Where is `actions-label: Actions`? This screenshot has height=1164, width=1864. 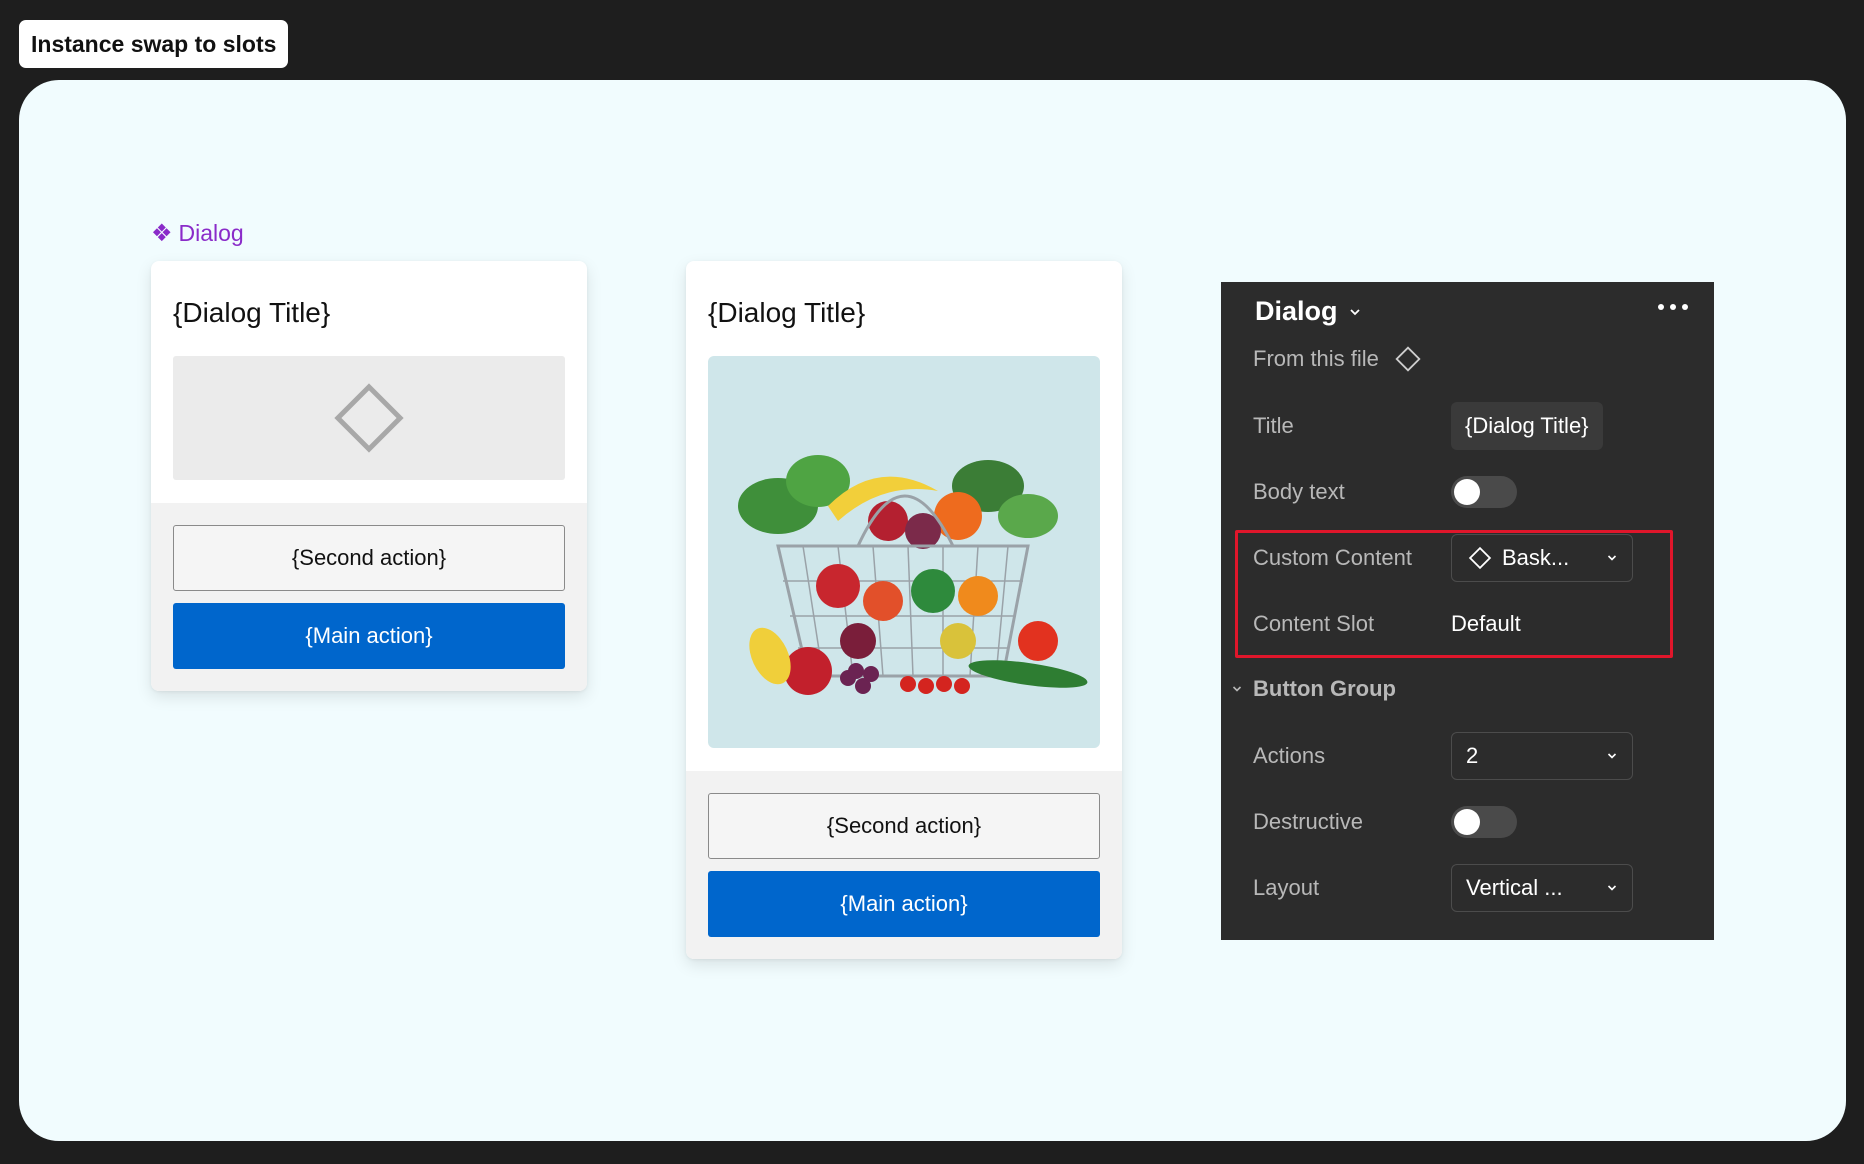
actions-label: Actions is located at coordinates (1289, 755).